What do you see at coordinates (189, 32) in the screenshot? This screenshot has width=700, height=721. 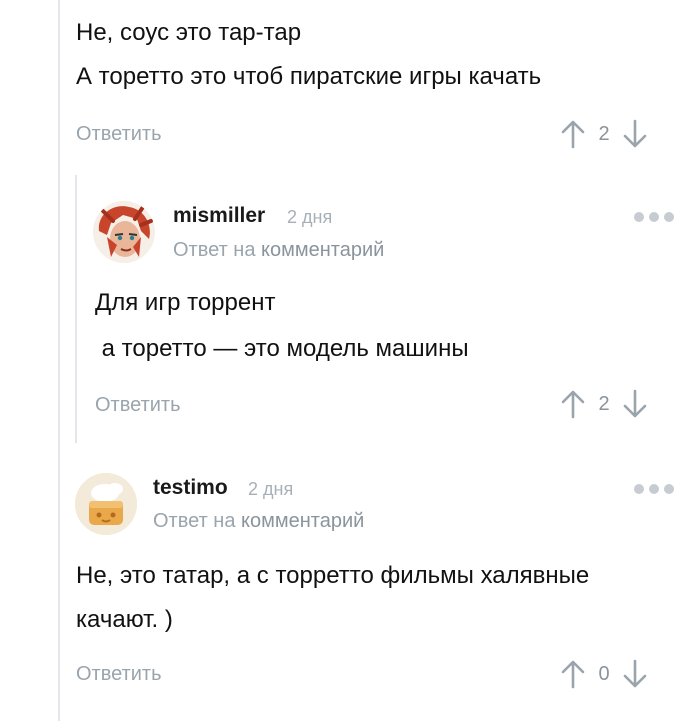 I see `comment-text-line: Не, соус это тар-тар` at bounding box center [189, 32].